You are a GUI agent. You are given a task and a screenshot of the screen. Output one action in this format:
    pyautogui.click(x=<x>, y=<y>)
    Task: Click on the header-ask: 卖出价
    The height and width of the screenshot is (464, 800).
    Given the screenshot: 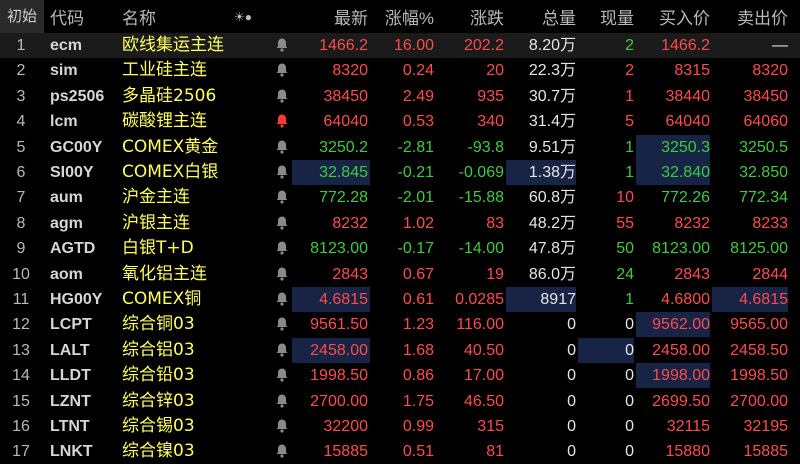 What is the action you would take?
    pyautogui.click(x=750, y=16)
    